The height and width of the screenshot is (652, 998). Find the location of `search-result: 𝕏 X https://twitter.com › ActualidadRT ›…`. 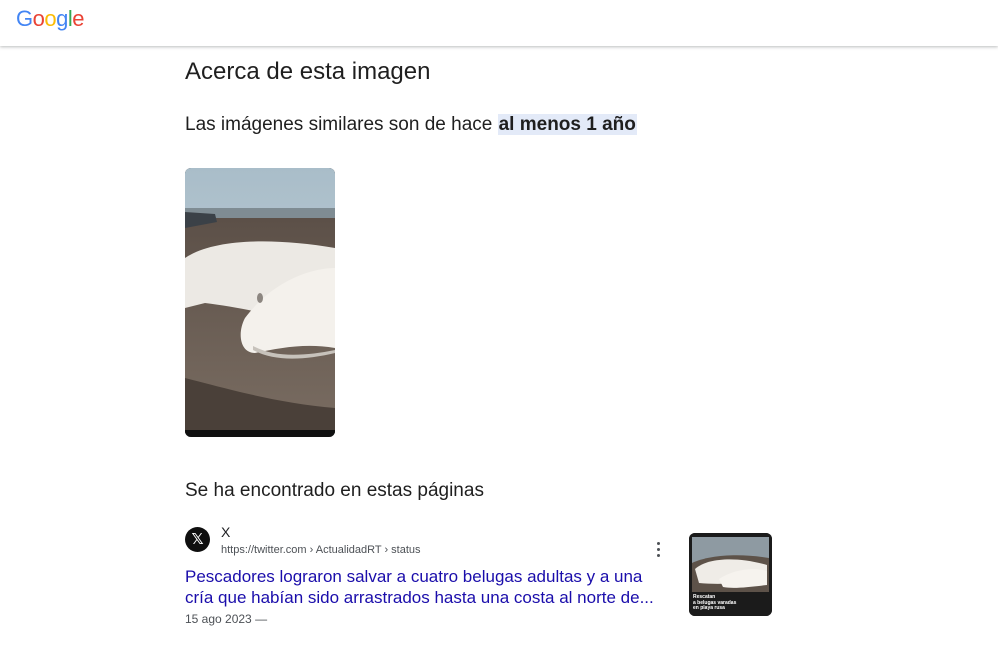

search-result: 𝕏 X https://twitter.com › ActualidadRT ›… is located at coordinates (480, 579).